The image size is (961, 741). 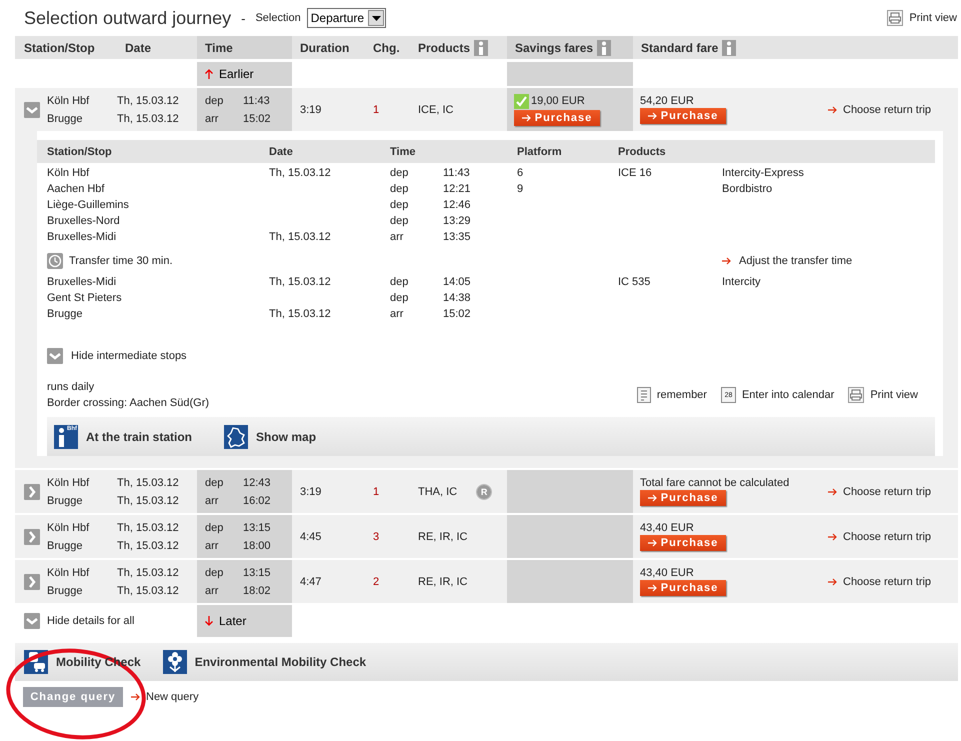 What do you see at coordinates (172, 697) in the screenshot?
I see `new-query-link: New query` at bounding box center [172, 697].